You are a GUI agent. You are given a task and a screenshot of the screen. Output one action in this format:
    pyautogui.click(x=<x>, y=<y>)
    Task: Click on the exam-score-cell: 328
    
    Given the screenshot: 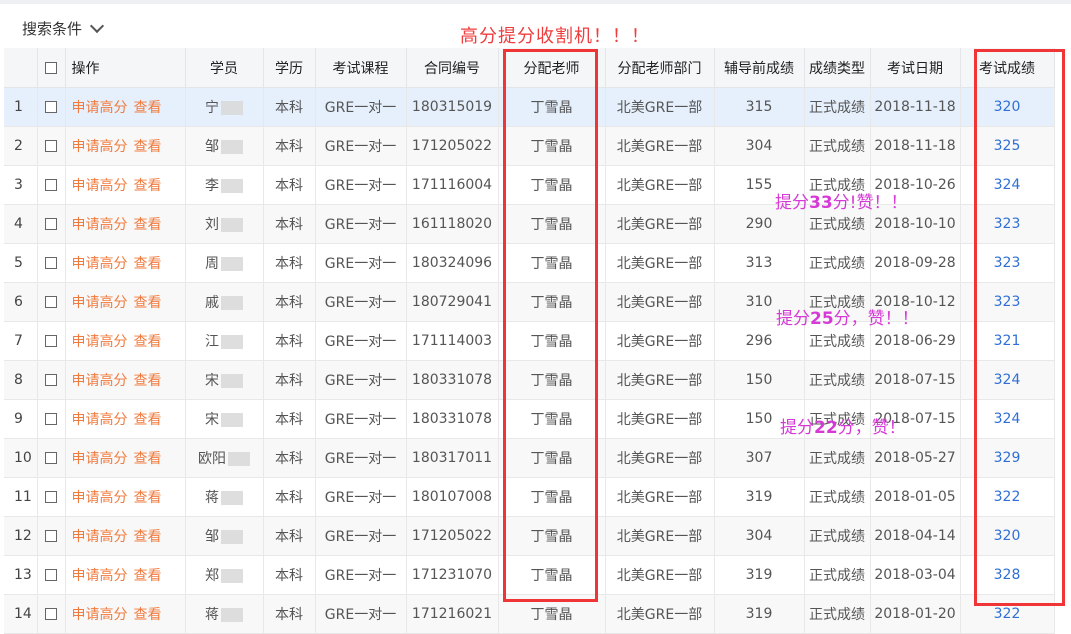 What is the action you would take?
    pyautogui.click(x=1007, y=575)
    